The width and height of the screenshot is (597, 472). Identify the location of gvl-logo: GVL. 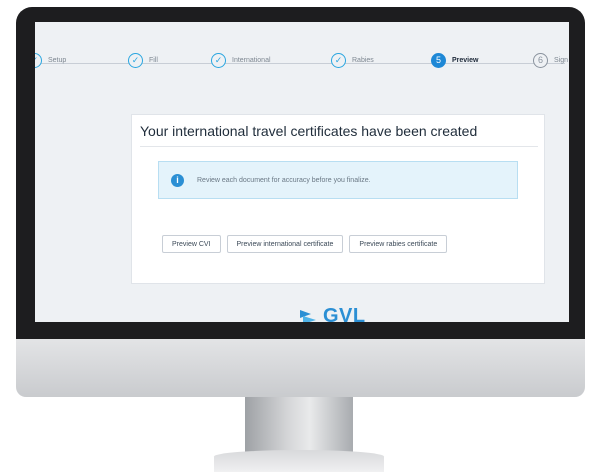
(332, 313).